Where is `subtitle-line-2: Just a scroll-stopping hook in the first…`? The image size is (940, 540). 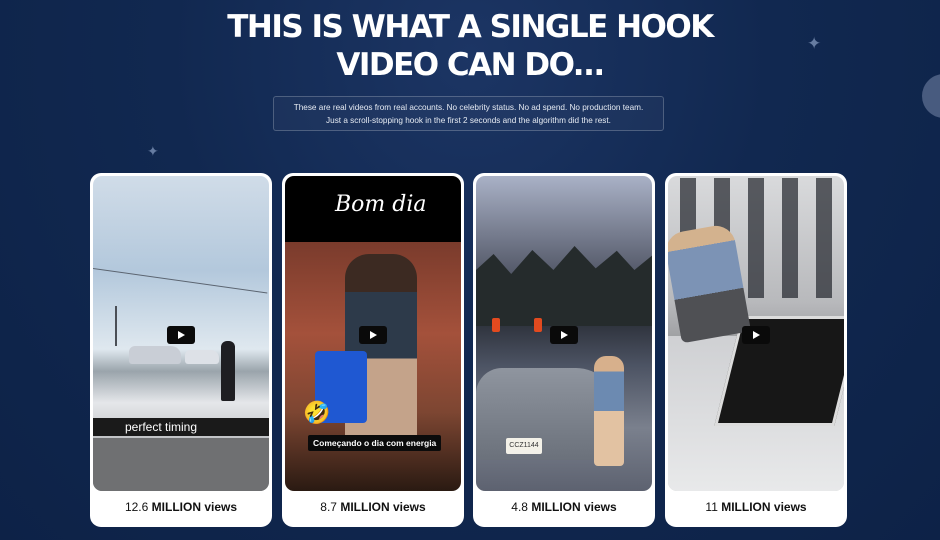 subtitle-line-2: Just a scroll-stopping hook in the first… is located at coordinates (468, 120).